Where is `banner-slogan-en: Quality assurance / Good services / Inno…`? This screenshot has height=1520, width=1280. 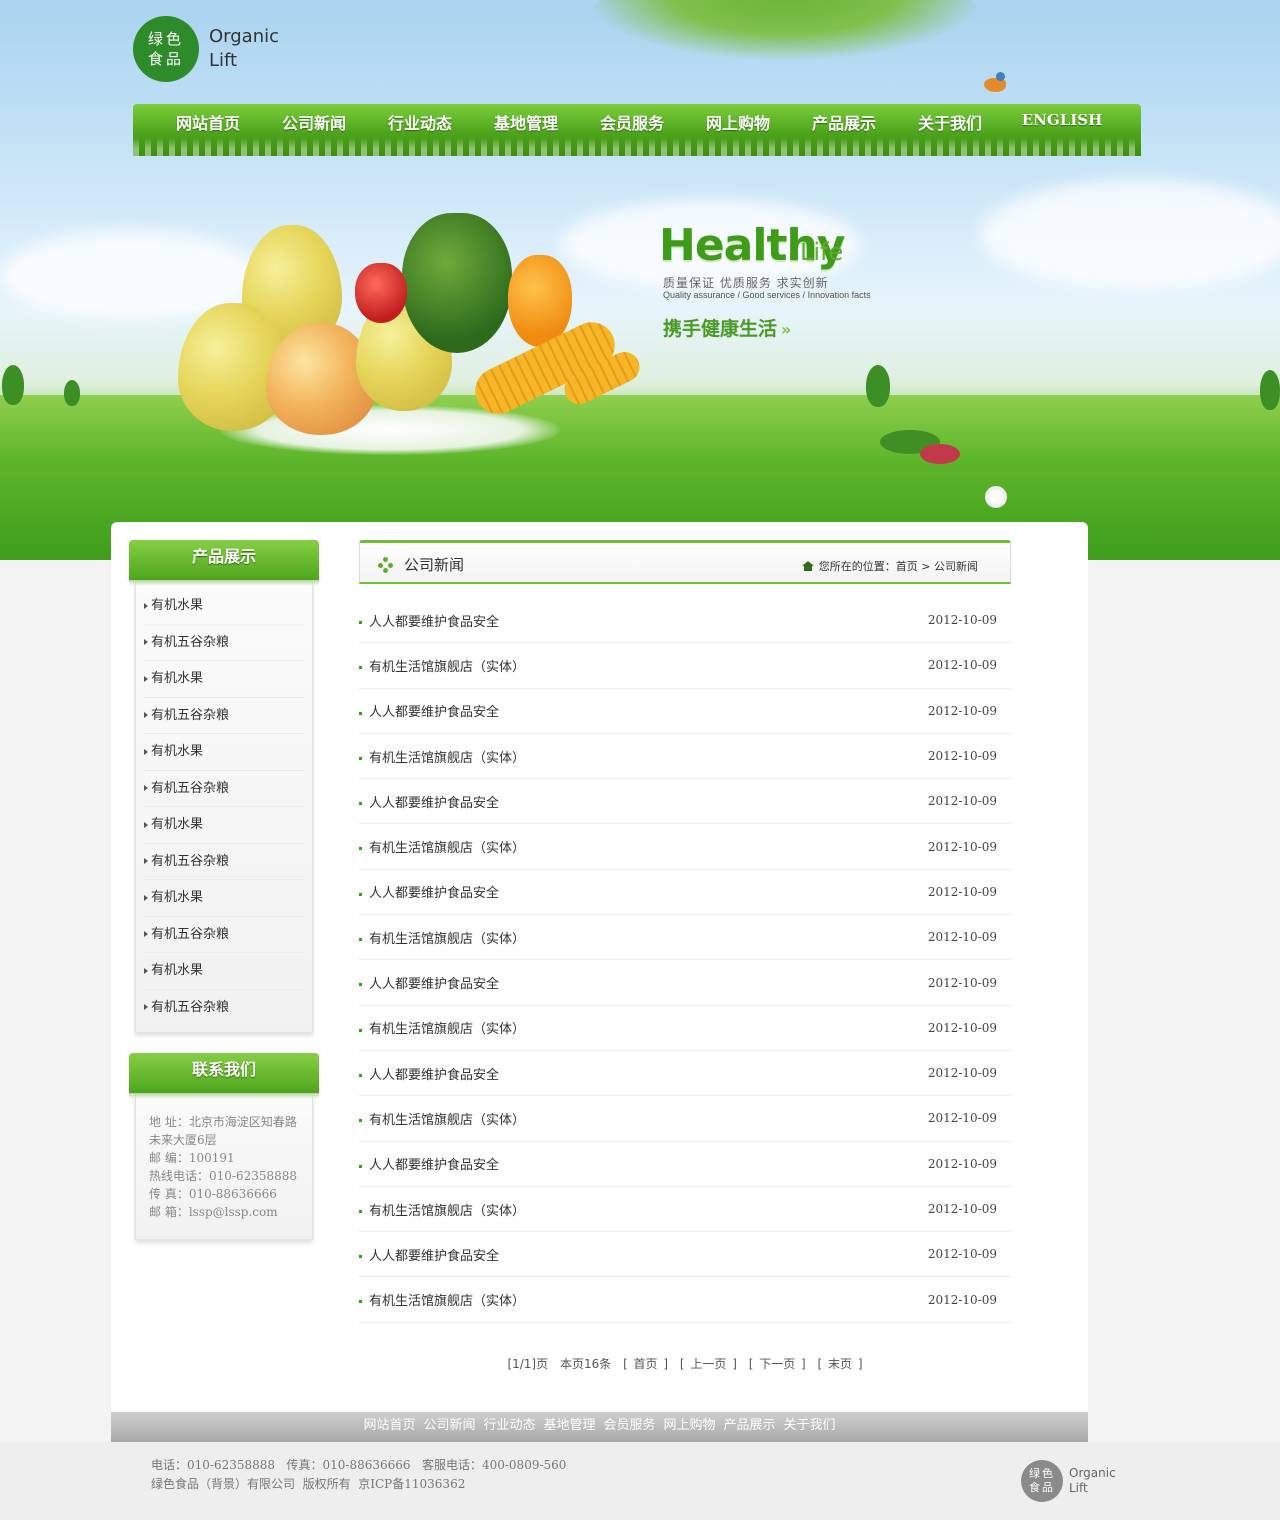
banner-slogan-en: Quality assurance / Good services / Inno… is located at coordinates (767, 295).